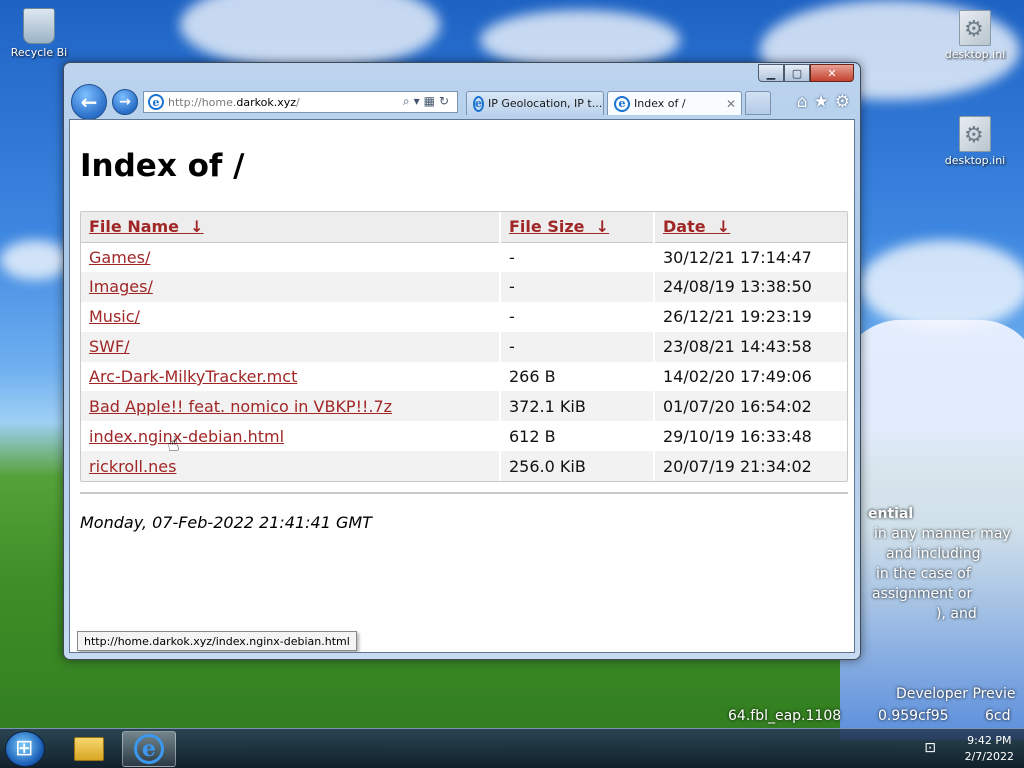 The height and width of the screenshot is (768, 1024). Describe the element at coordinates (121, 286) in the screenshot. I see `file-link: Images/` at that location.